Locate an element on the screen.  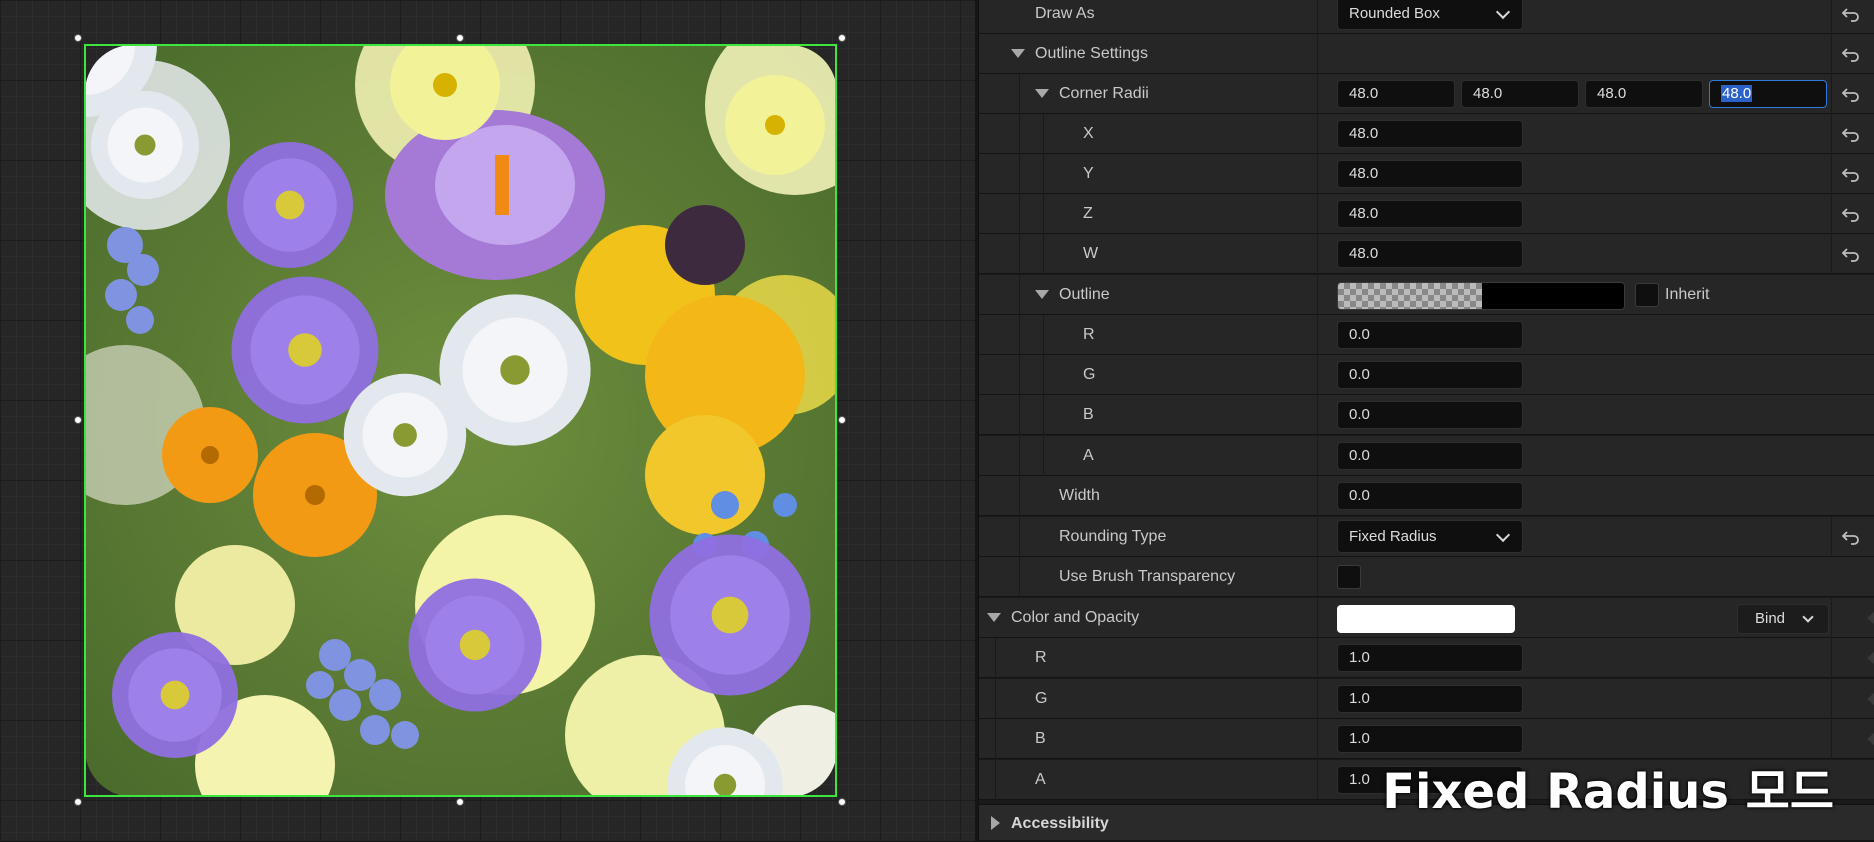
row-use-brush-transparency: Use Brush Transparency is located at coordinates (1426, 577).